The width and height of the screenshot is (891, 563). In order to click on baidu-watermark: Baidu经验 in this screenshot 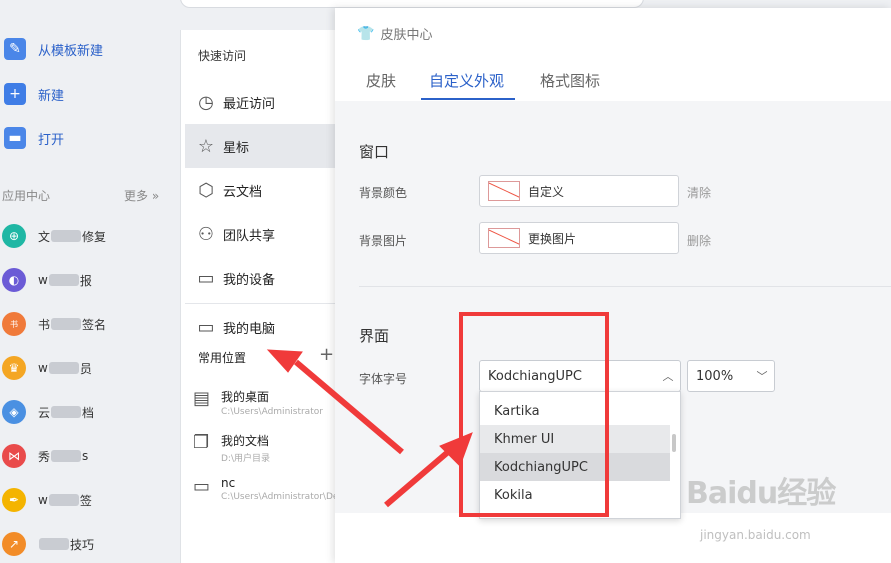, I will do `click(761, 493)`.